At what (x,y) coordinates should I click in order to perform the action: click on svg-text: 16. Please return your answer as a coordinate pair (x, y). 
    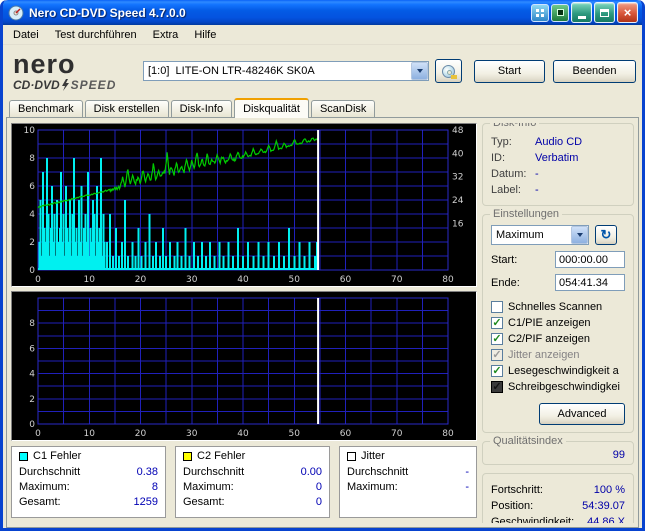
    Looking at the image, I should click on (458, 224).